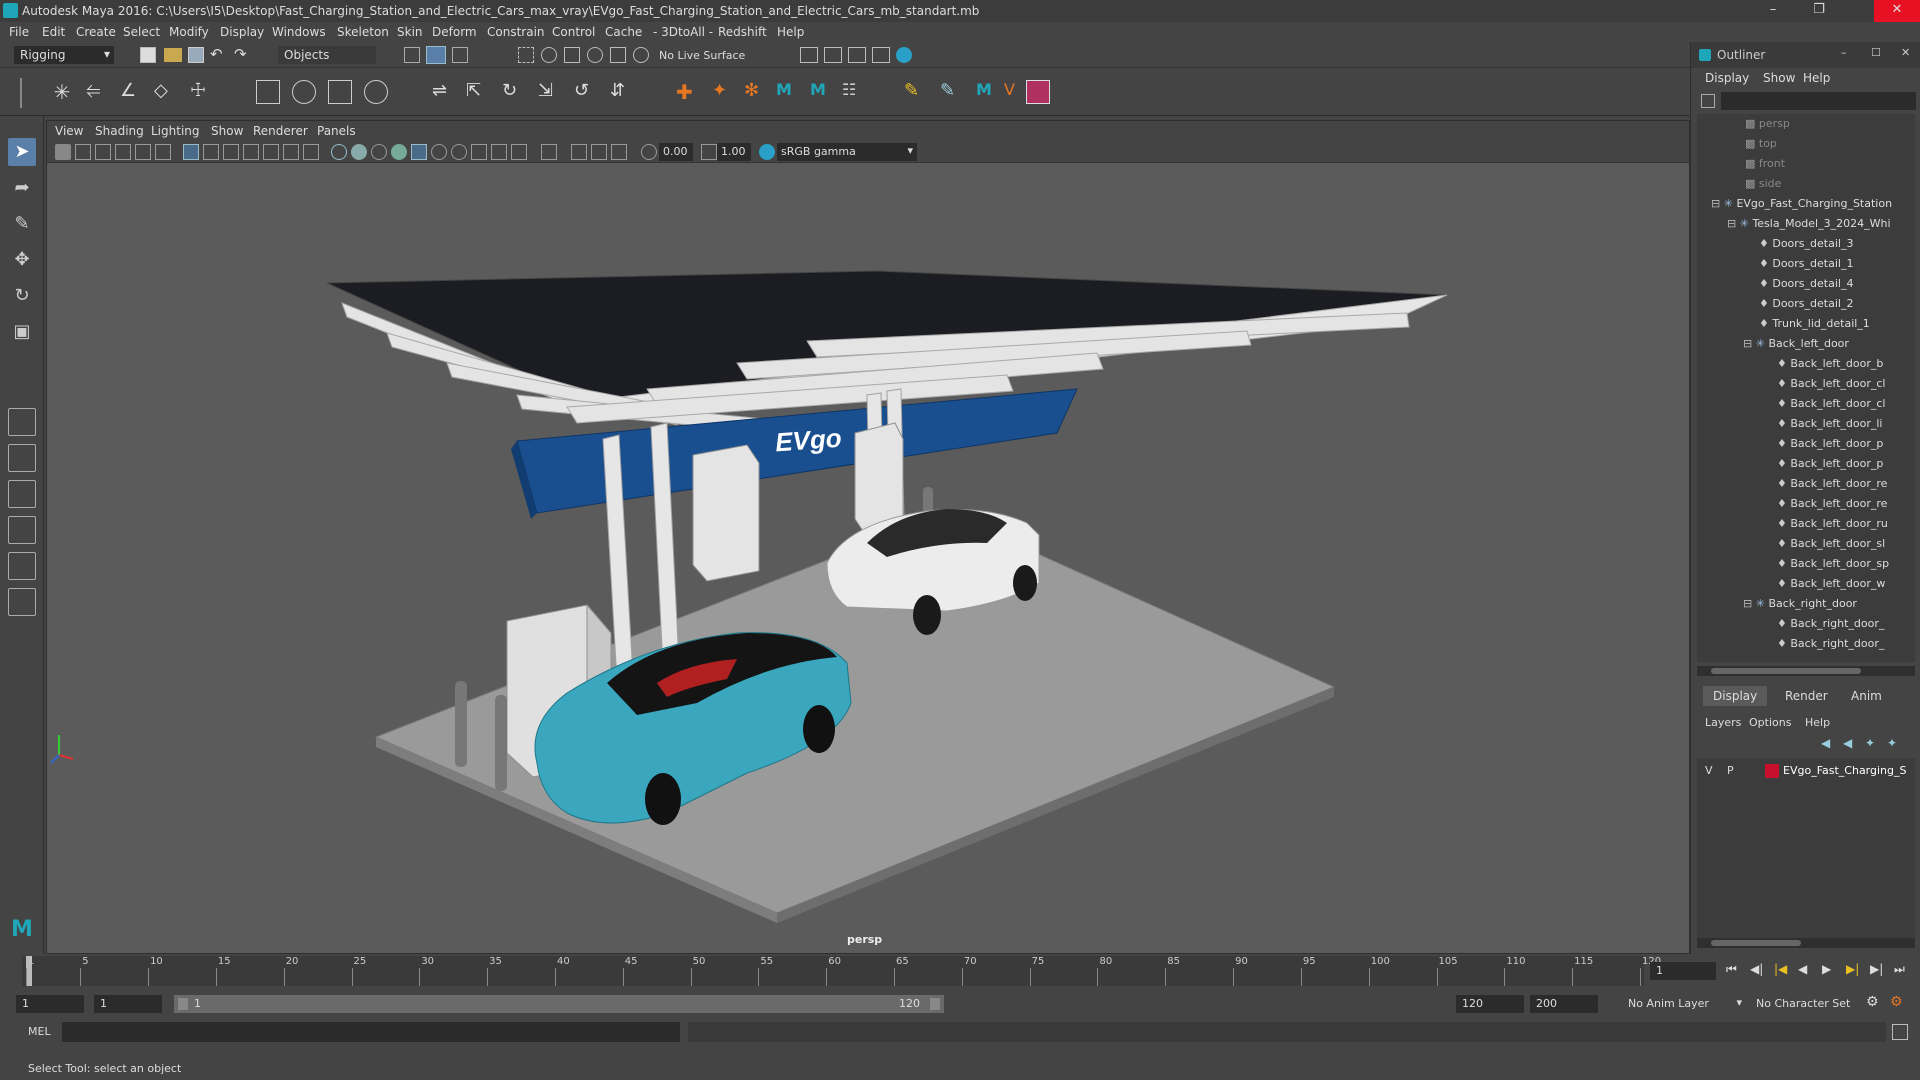 The width and height of the screenshot is (1920, 1080). Describe the element at coordinates (1806, 644) in the screenshot. I see `tree-item-back-right-door-2: ♦ Back_right_door_` at that location.